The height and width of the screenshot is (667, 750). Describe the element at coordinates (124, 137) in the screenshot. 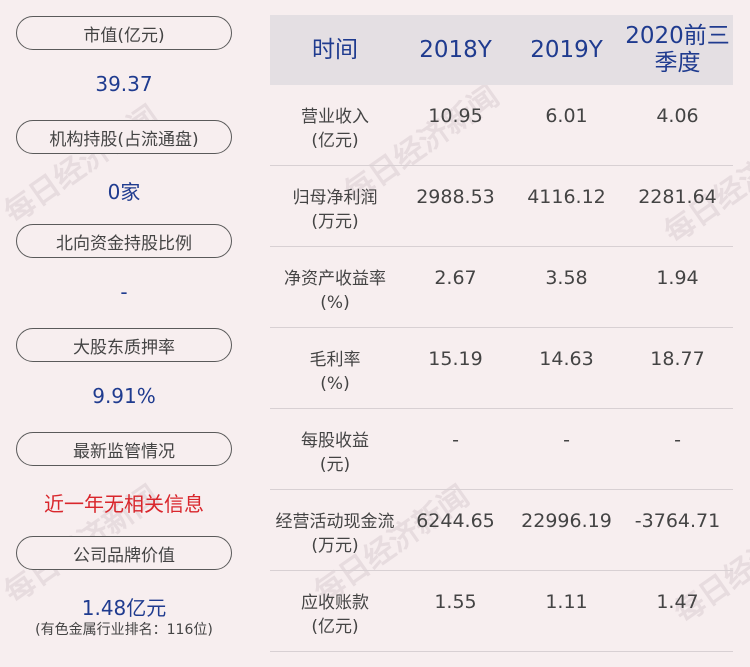

I see `institution-holding-label: 机构持股(占流通盘)` at that location.